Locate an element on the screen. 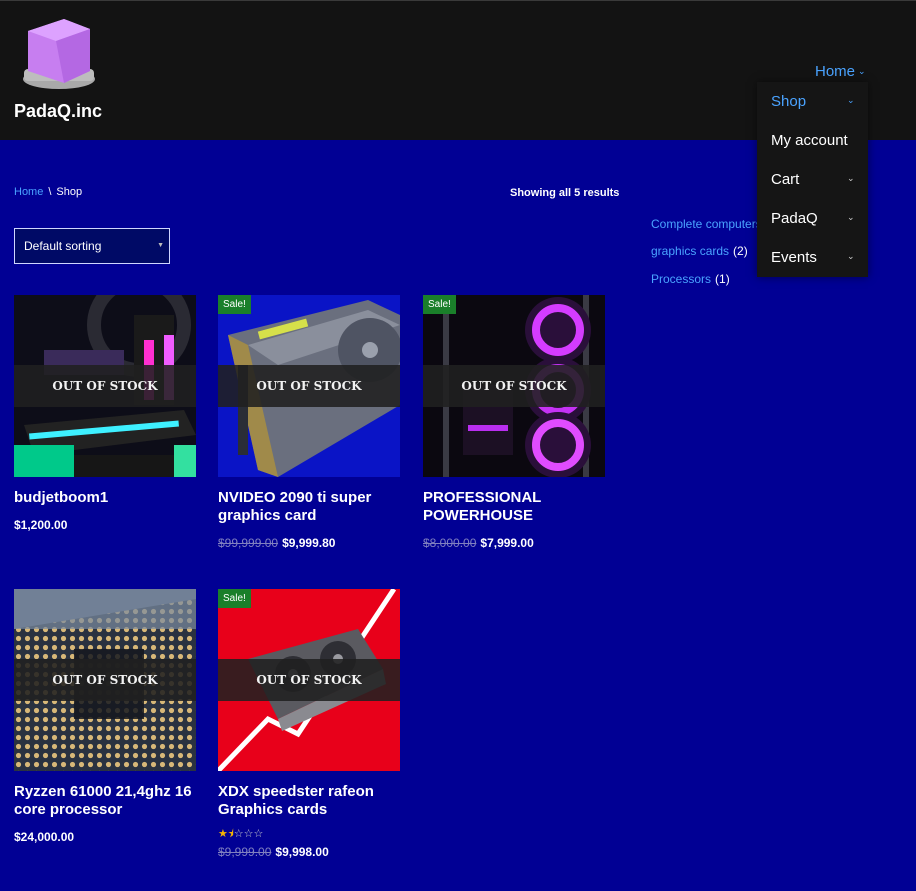 Image resolution: width=916 pixels, height=891 pixels. current-price: $24,000.00 is located at coordinates (44, 837).